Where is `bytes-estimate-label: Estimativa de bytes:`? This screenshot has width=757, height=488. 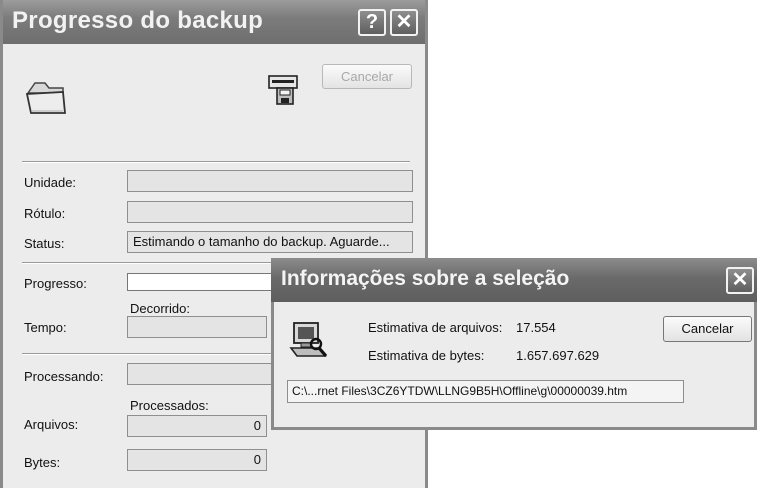
bytes-estimate-label: Estimativa de bytes: is located at coordinates (426, 355).